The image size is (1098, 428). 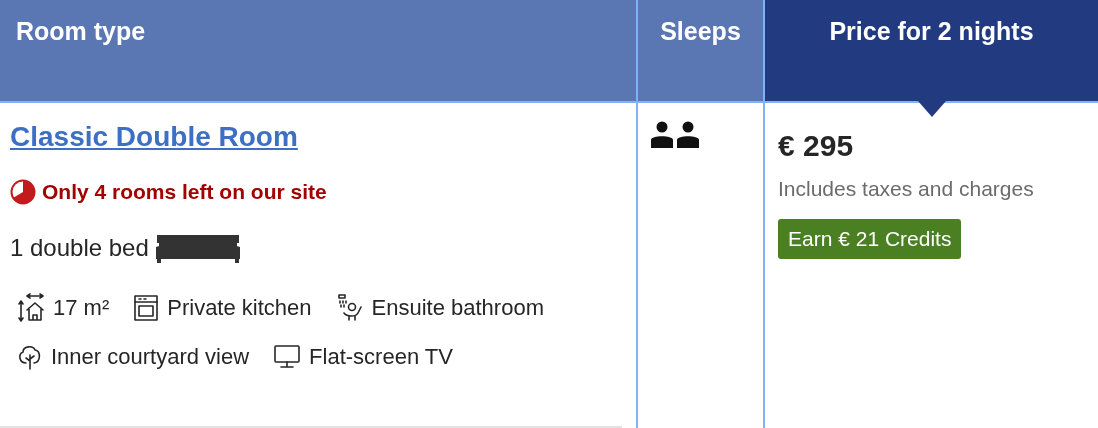 What do you see at coordinates (381, 357) in the screenshot?
I see `facility-label: Flat-screen TV` at bounding box center [381, 357].